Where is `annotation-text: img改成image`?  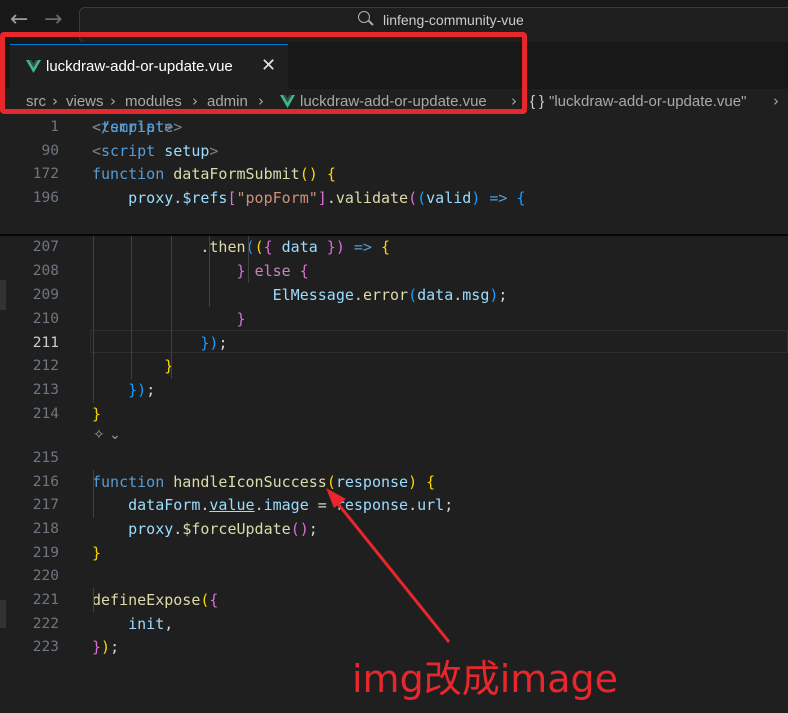
annotation-text: img改成image is located at coordinates (485, 679).